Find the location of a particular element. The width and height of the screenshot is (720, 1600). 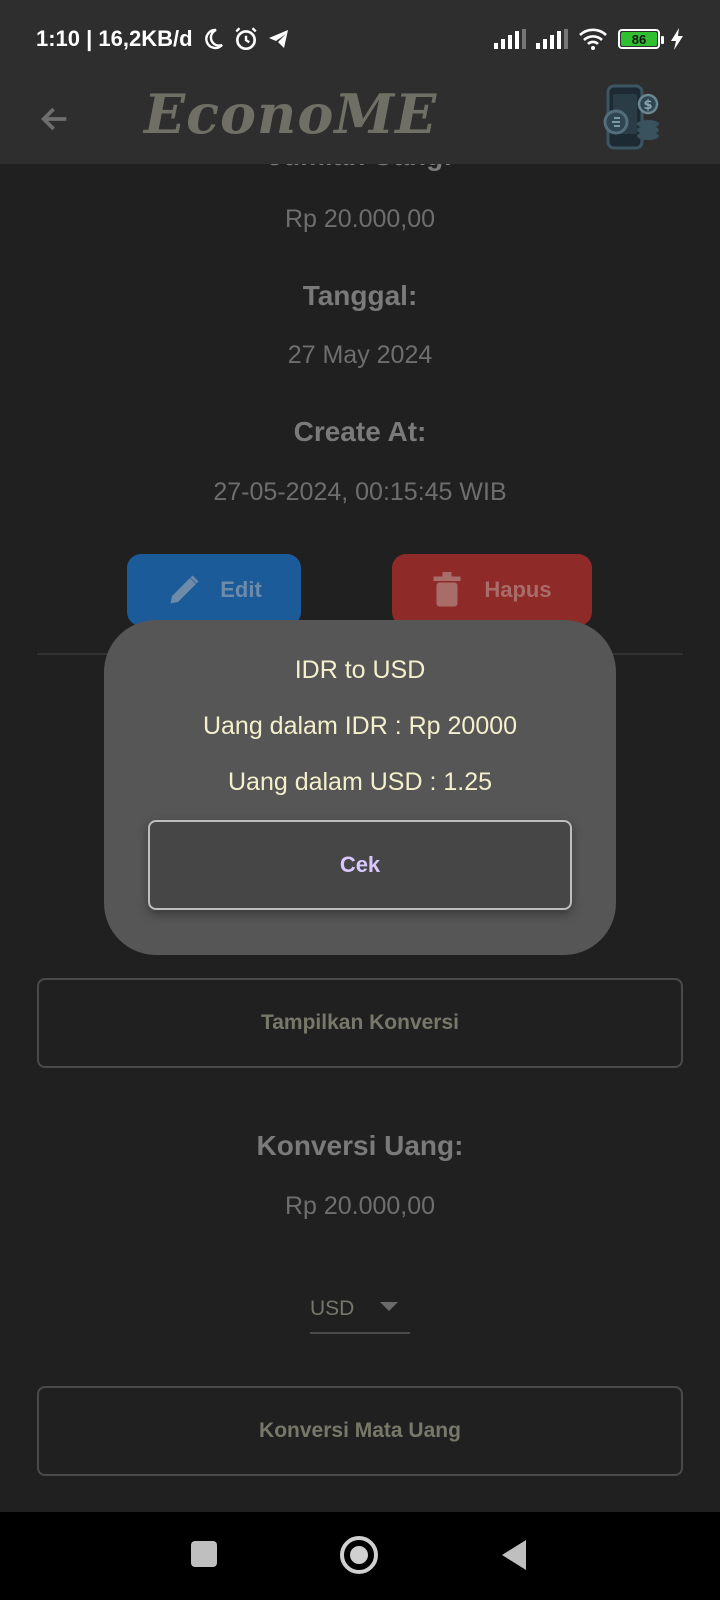

trash-icon is located at coordinates (447, 589).